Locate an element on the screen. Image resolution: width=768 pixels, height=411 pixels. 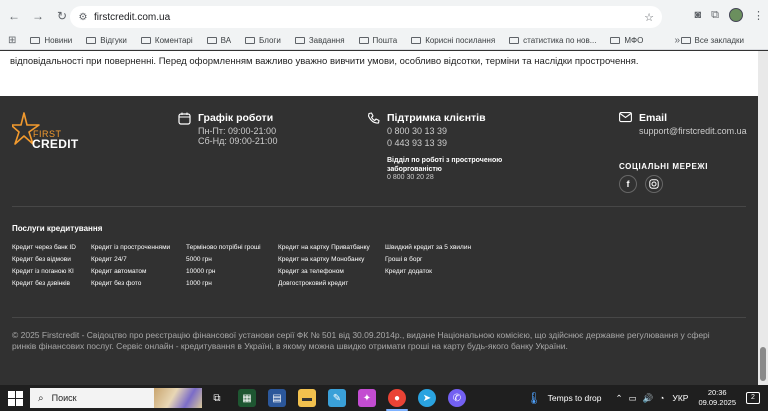
bookmark-item: Пошта is located at coordinates (377, 40).